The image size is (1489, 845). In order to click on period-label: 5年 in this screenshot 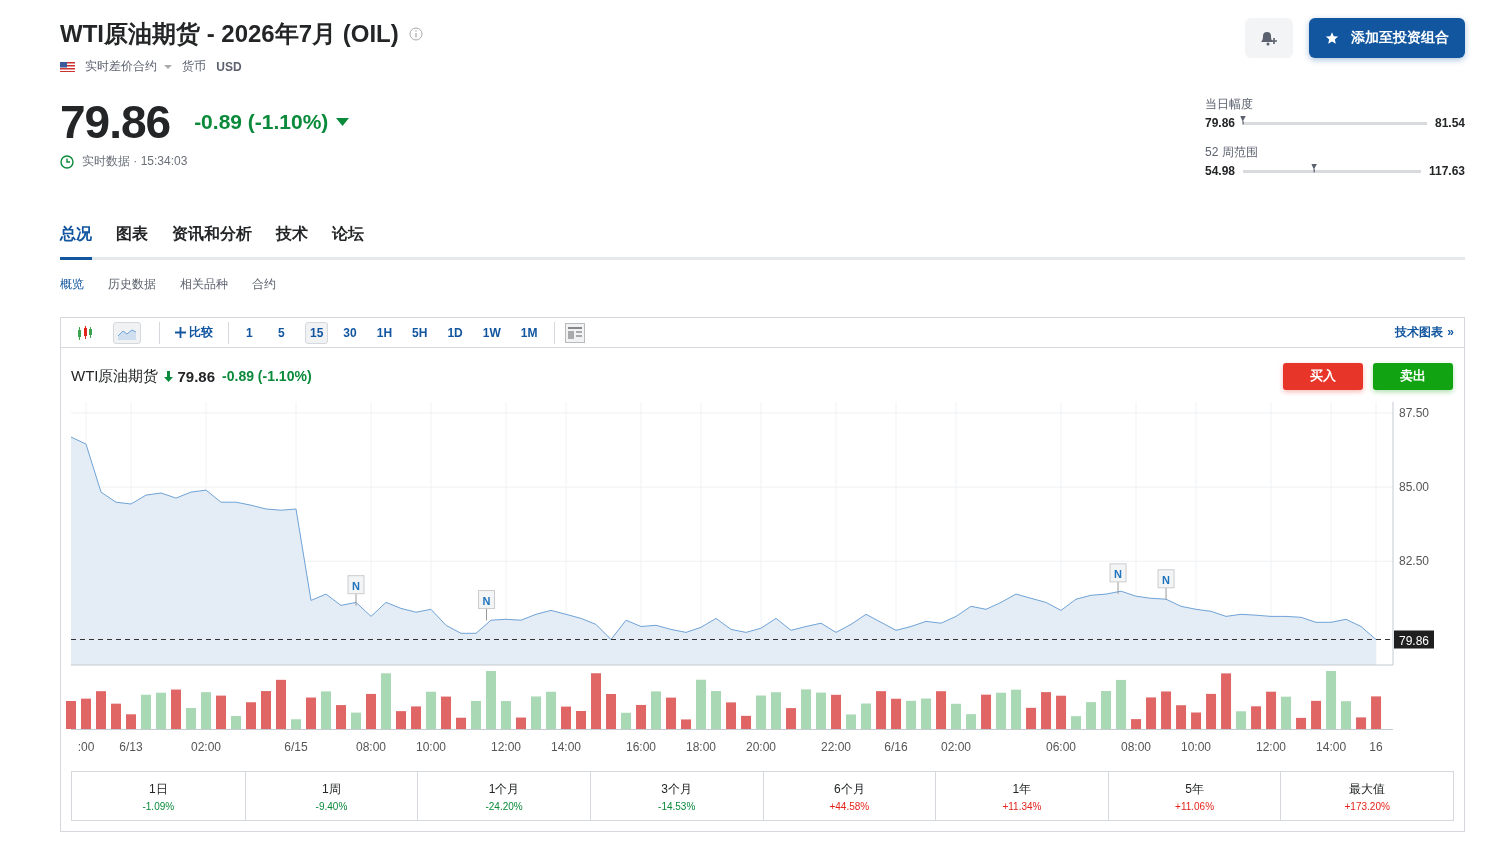, I will do `click(1194, 789)`.